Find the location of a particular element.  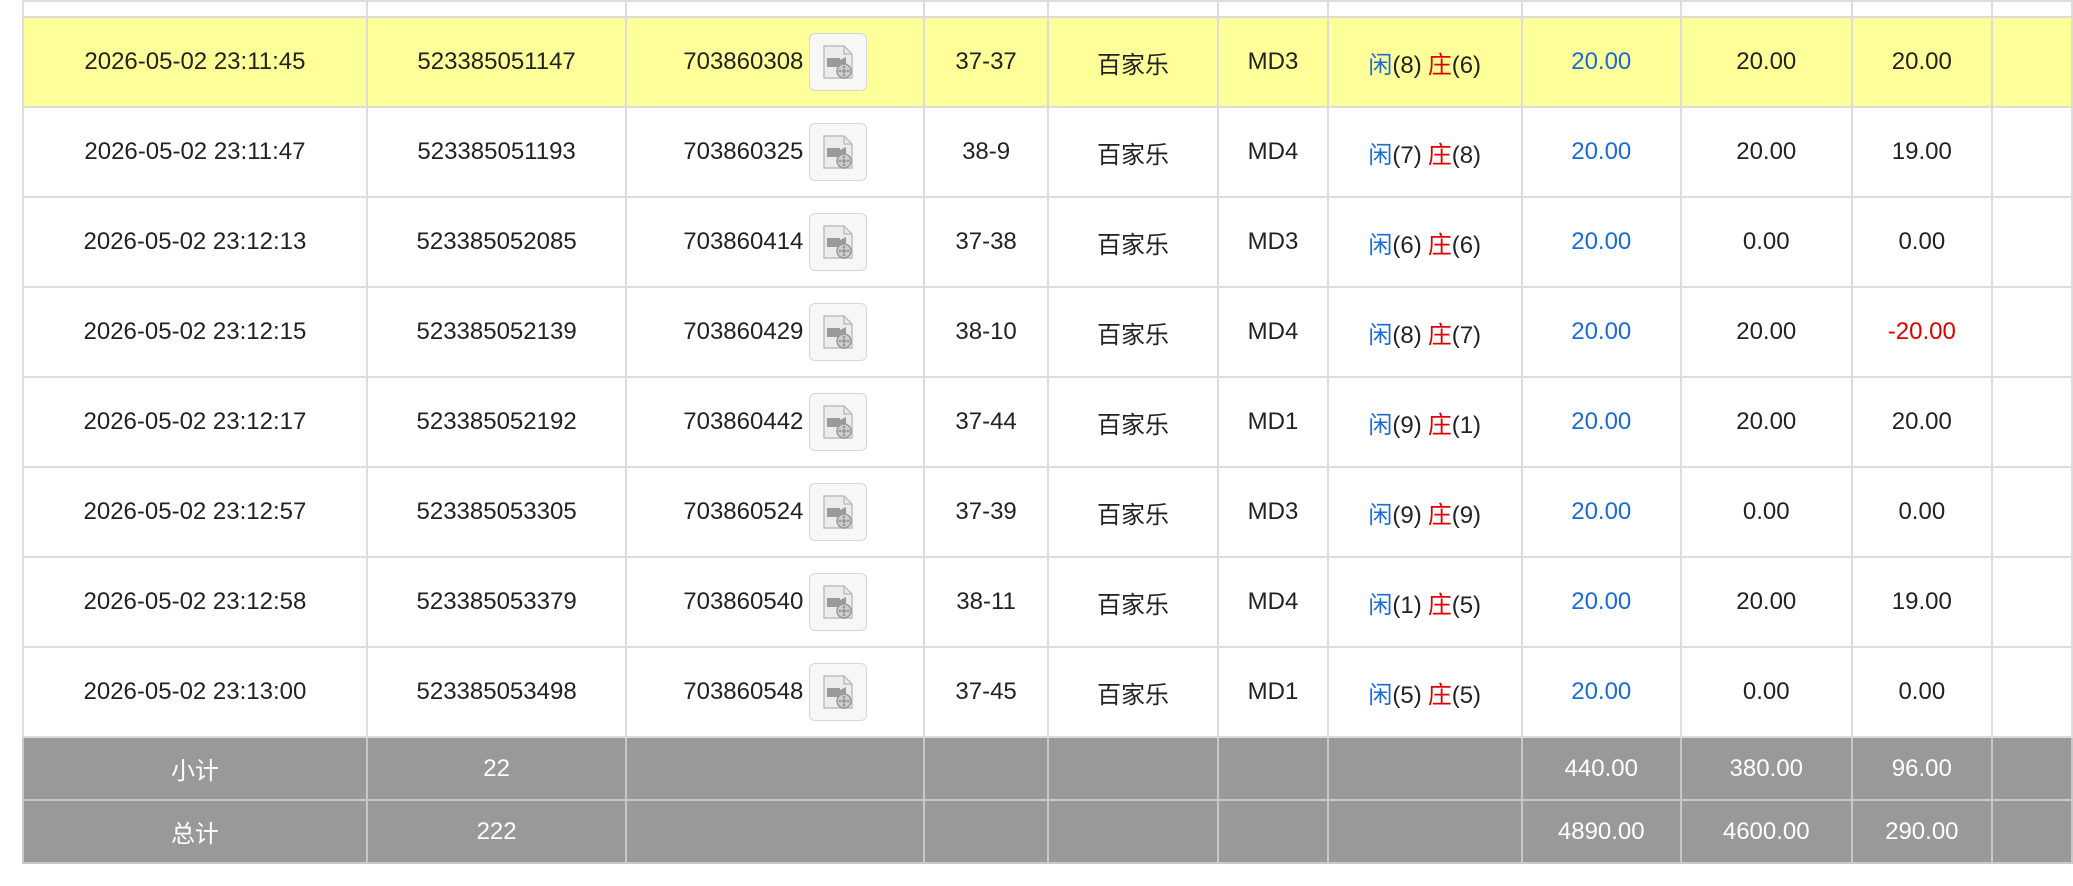

bet-number: 523385053379 is located at coordinates (496, 602).